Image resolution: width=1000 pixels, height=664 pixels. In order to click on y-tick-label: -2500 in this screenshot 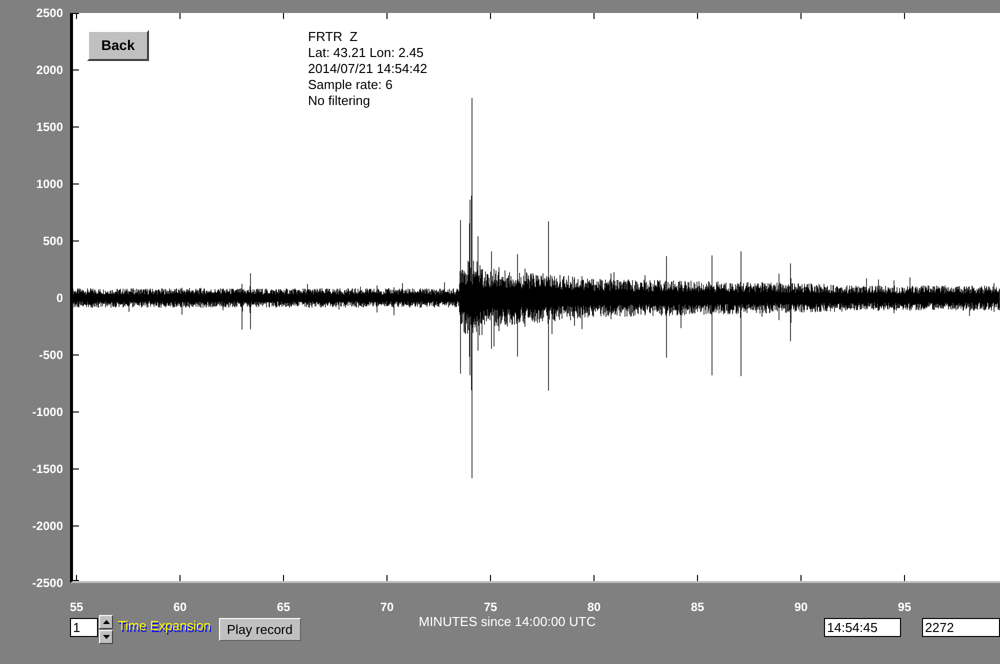, I will do `click(47, 583)`.